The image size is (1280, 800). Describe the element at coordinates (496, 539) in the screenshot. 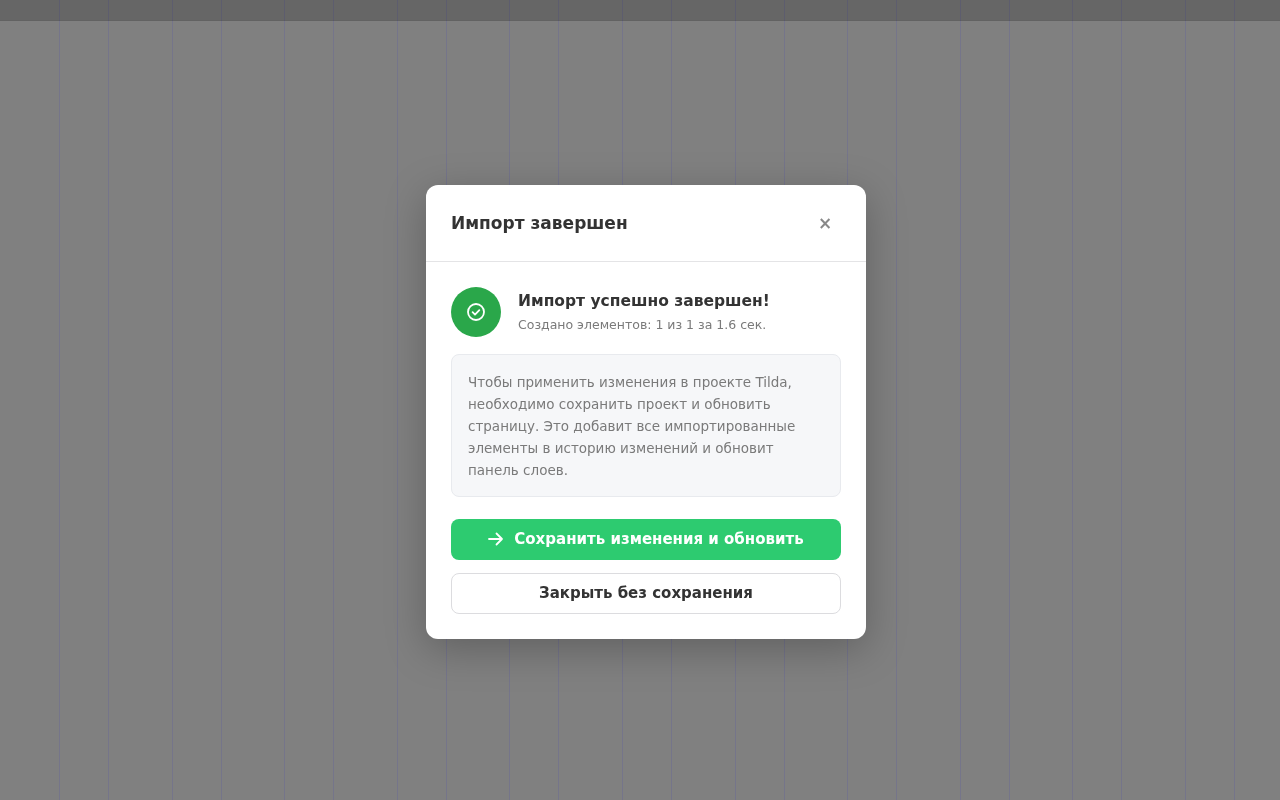

I see `arrow-right-icon` at that location.